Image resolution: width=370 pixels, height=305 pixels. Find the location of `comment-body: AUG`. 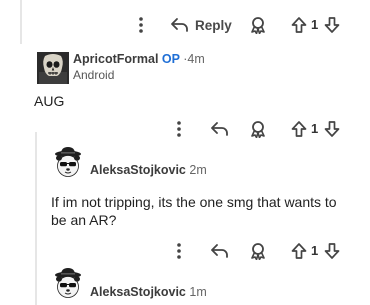

comment-body: AUG is located at coordinates (49, 101).